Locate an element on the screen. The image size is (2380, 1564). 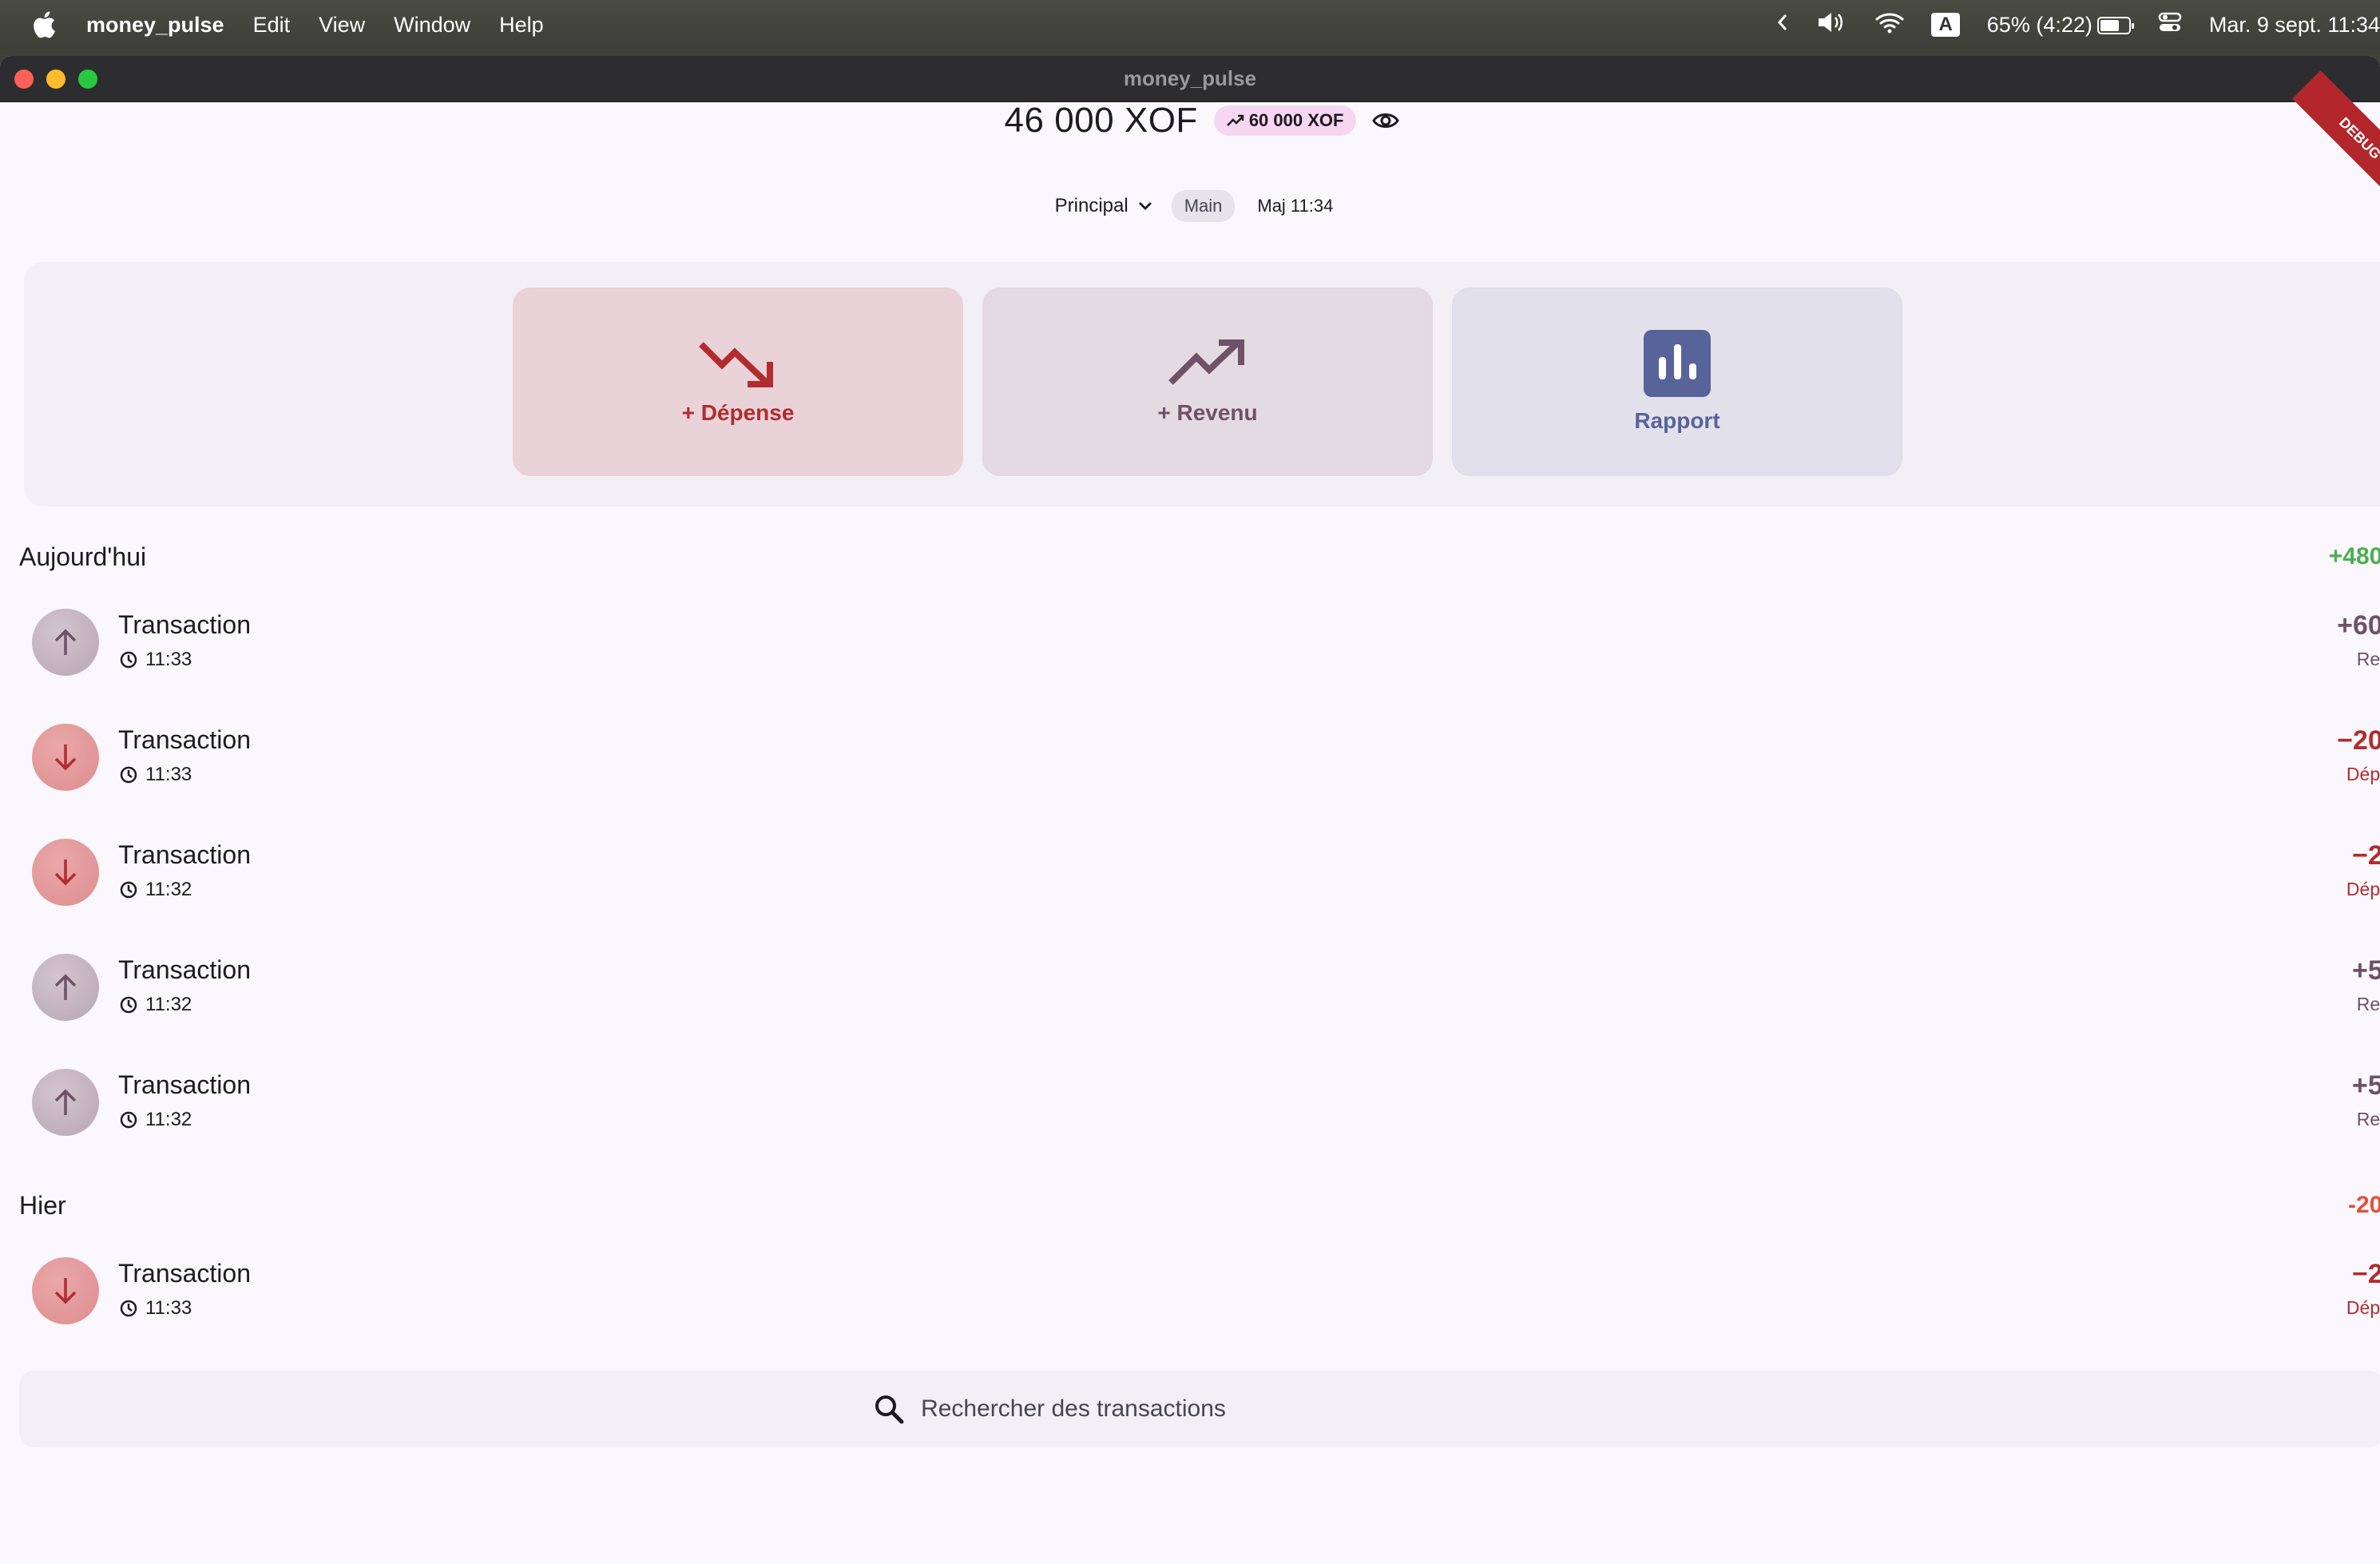
section-yesterday-header: Hier -200 is located at coordinates (1199, 1205).